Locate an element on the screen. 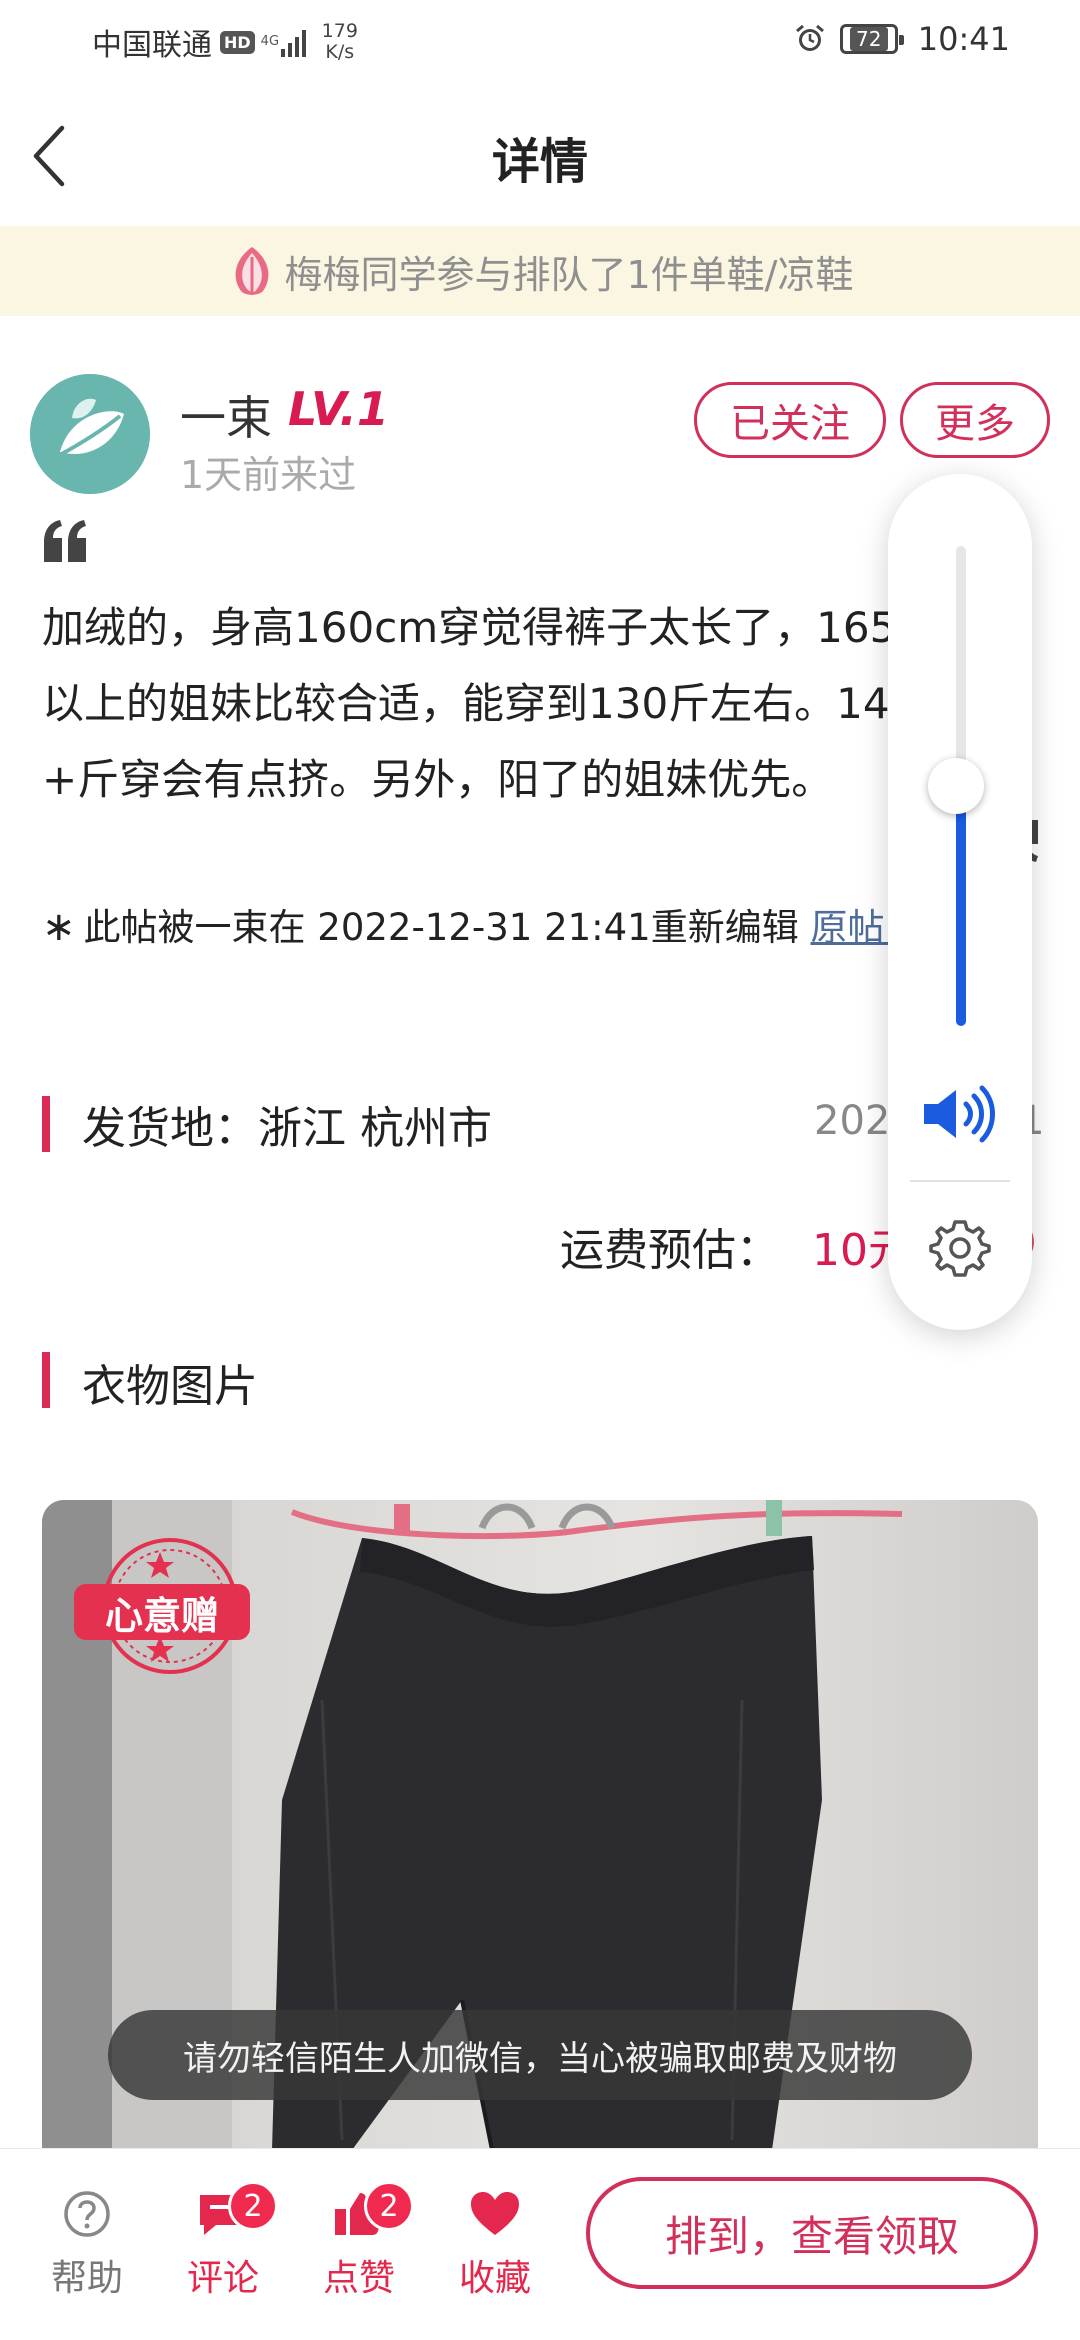  quote-open-icon is located at coordinates (65, 541).